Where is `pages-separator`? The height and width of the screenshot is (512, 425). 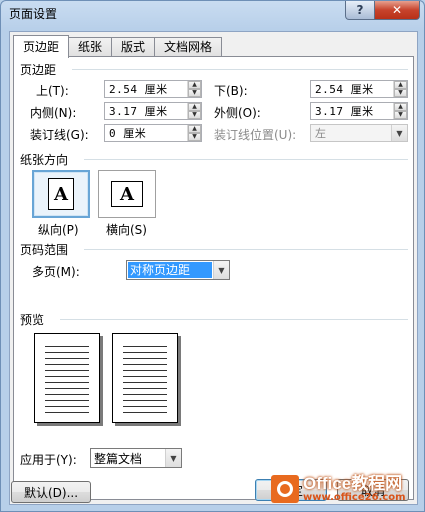 pages-separator is located at coordinates (246, 249).